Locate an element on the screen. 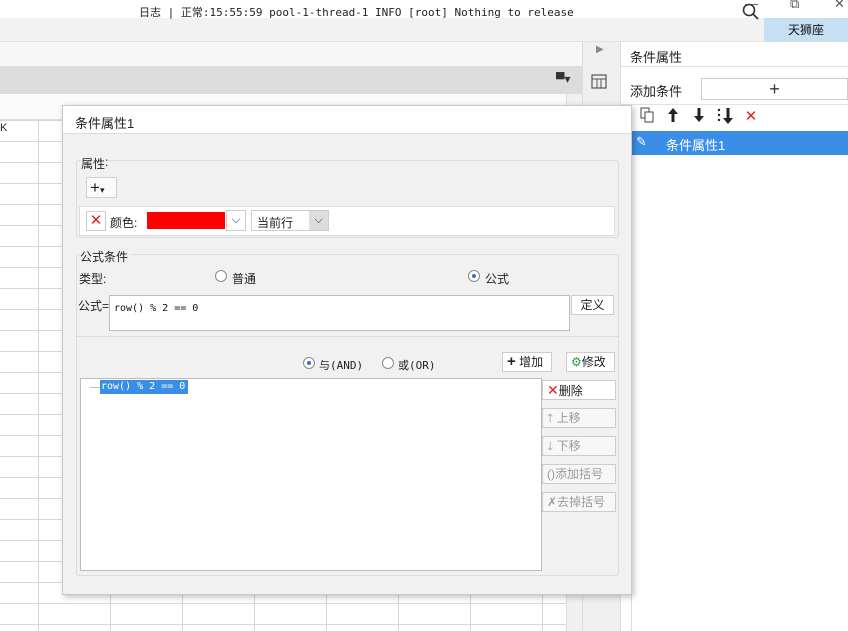  condition-list-item-selected is located at coordinates (740, 143).